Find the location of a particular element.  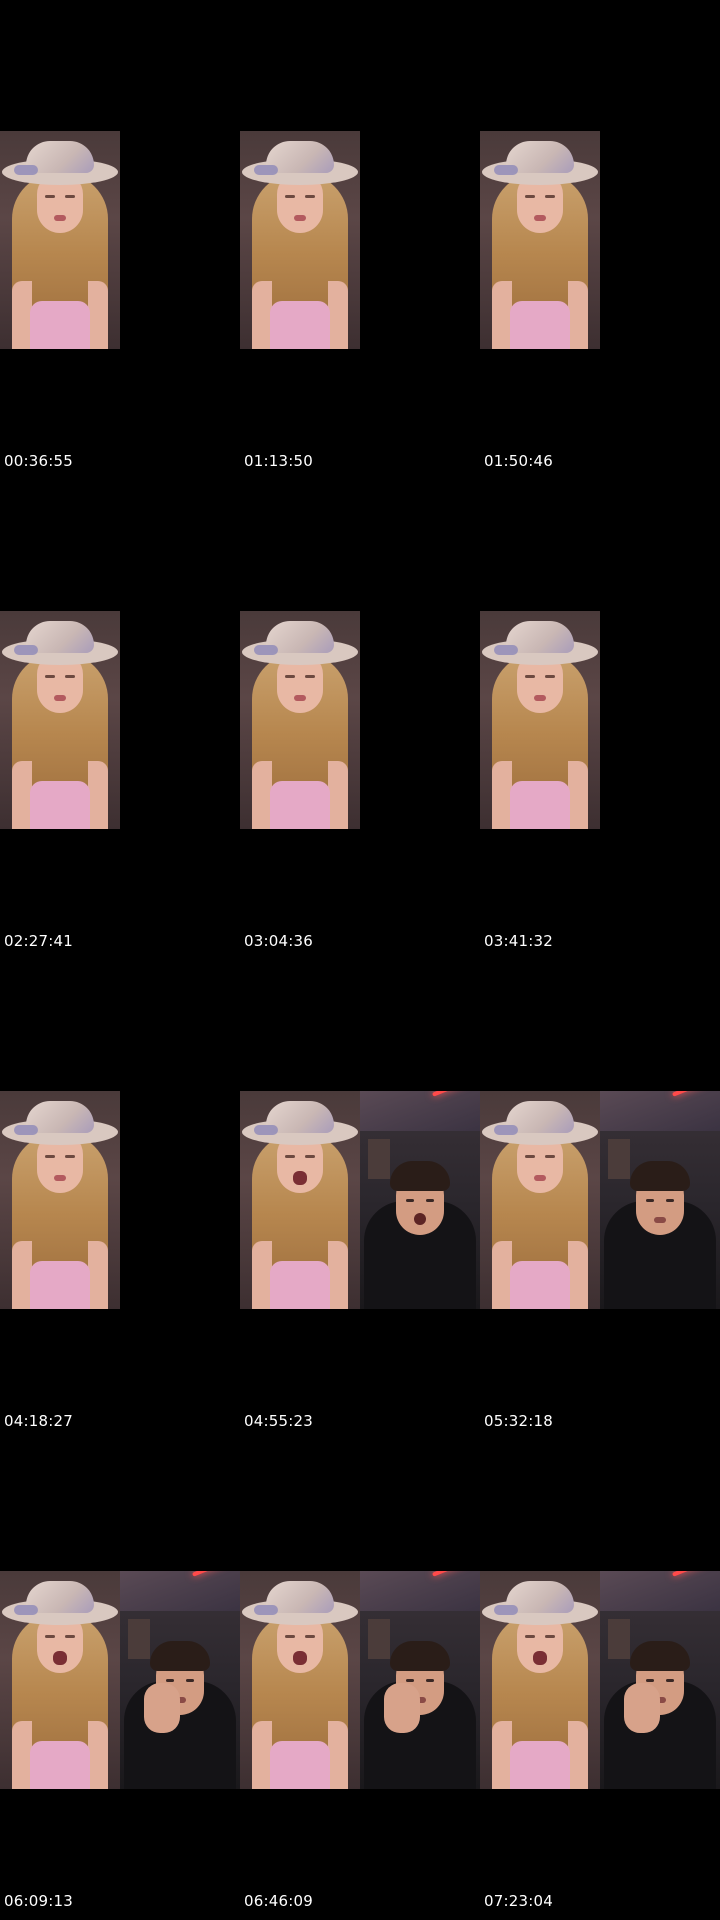

thumbnail-cell: 07:23:04 is located at coordinates (600, 1680).